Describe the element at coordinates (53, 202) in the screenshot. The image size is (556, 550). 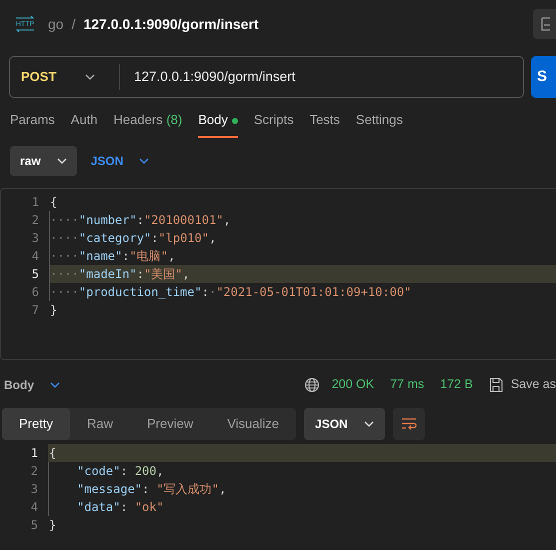
I see `code-line: {` at that location.